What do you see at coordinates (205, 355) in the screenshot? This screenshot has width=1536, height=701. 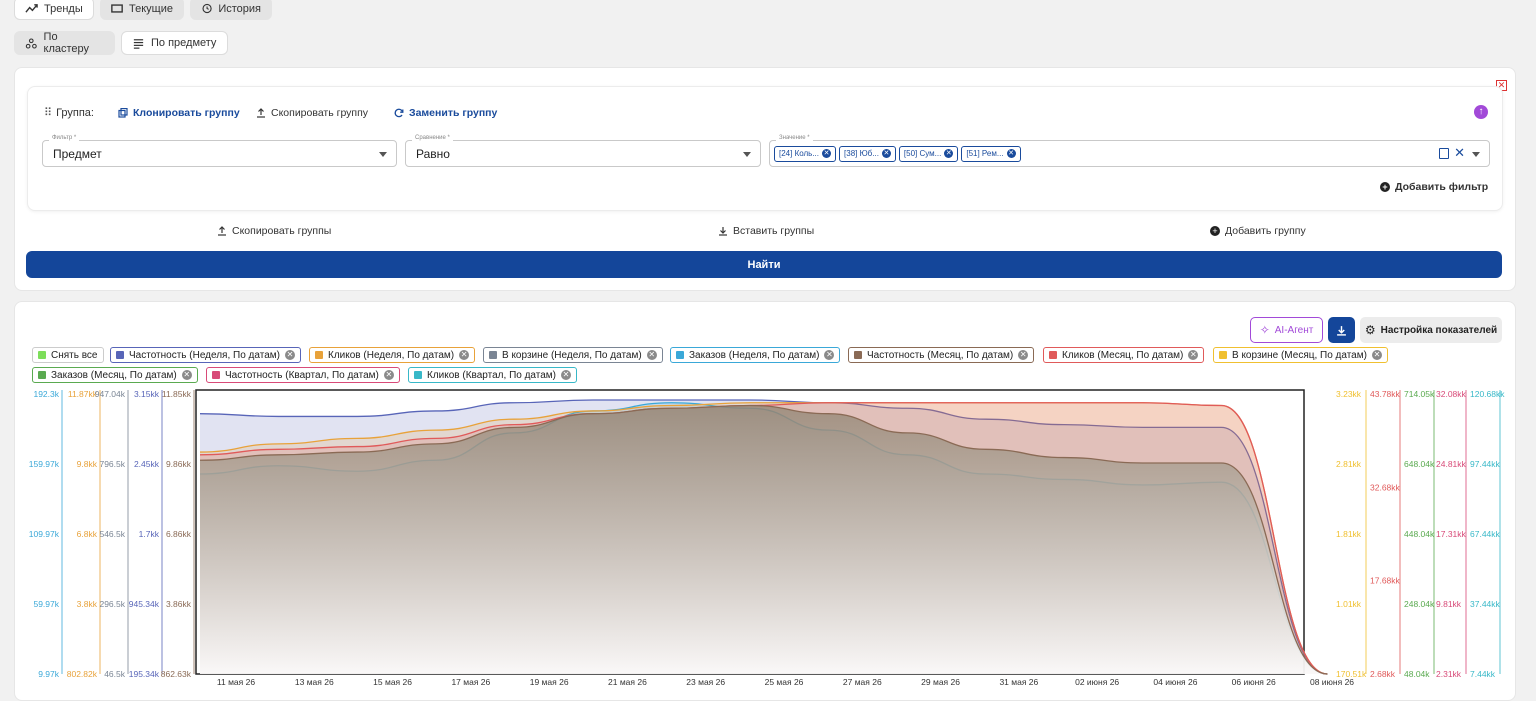 I see `legend-item: Частотность (Неделя, По датам) ✕` at bounding box center [205, 355].